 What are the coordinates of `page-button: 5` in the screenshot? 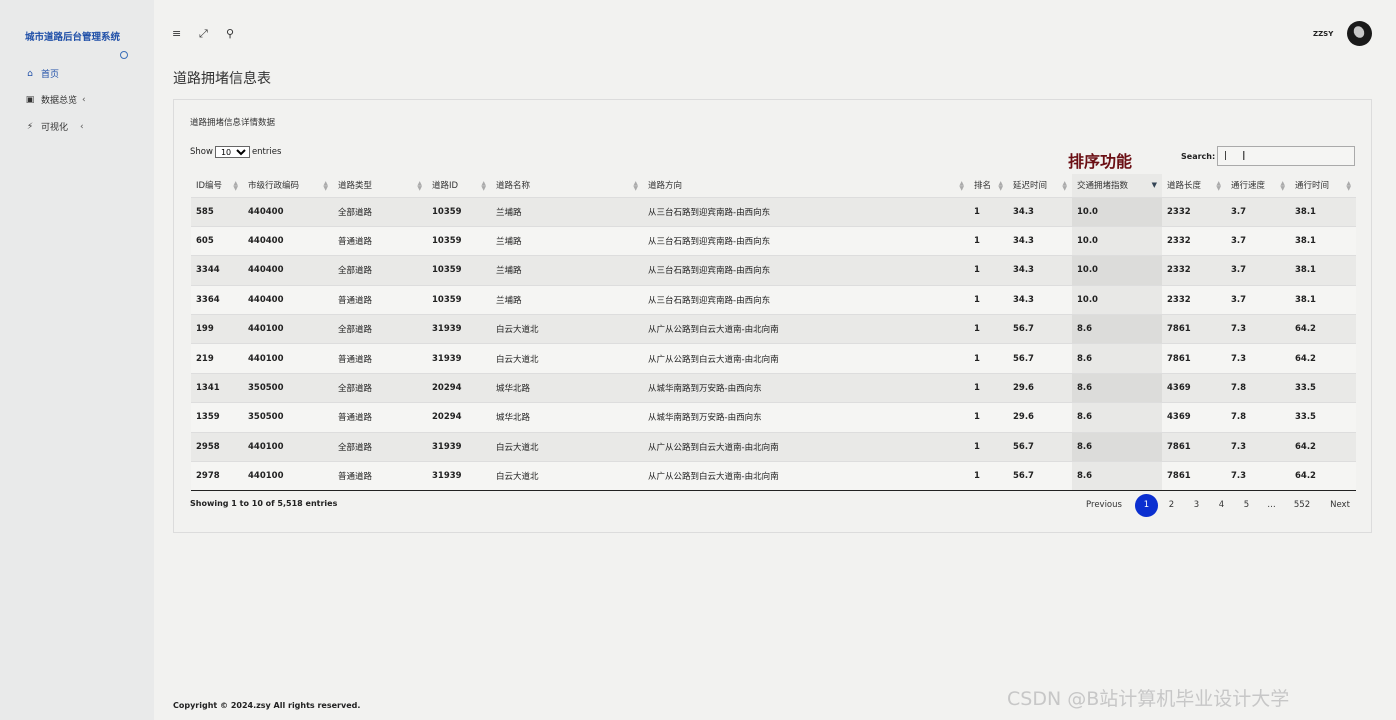 It's located at (1246, 505).